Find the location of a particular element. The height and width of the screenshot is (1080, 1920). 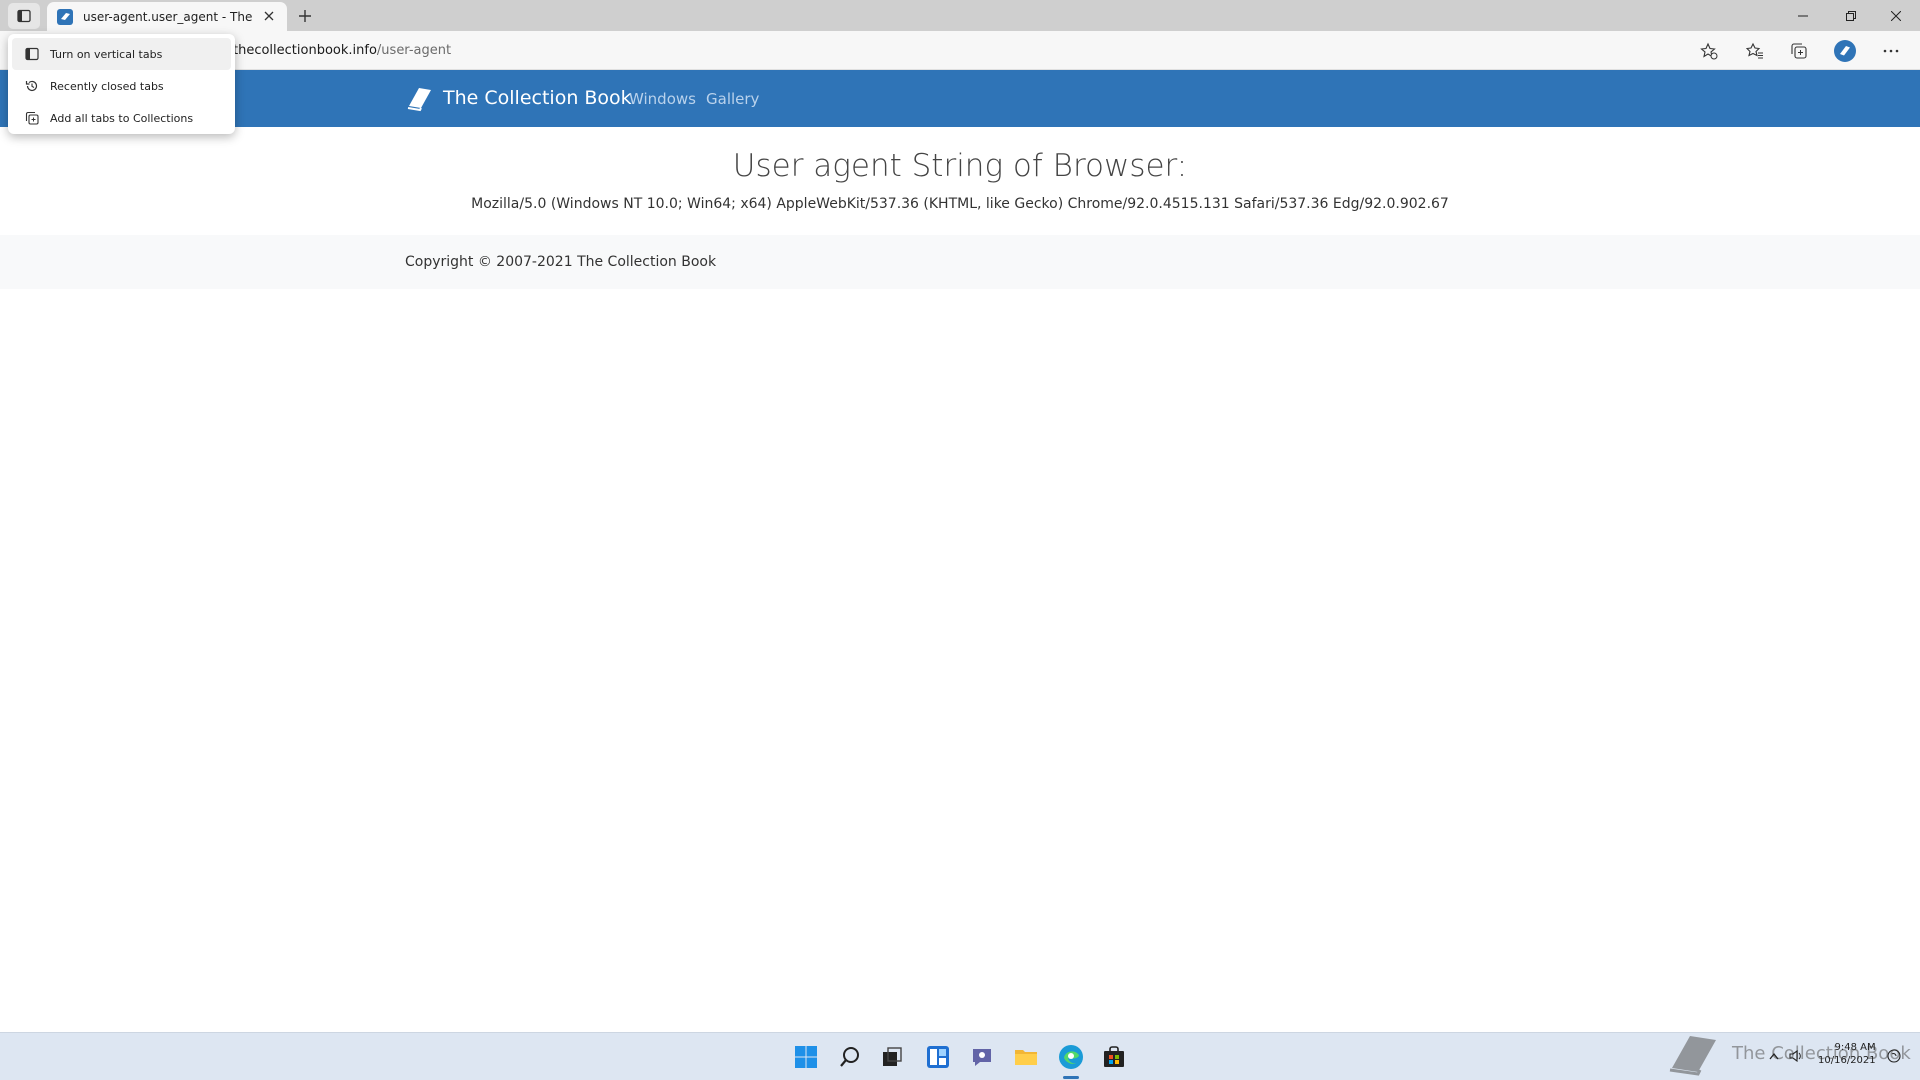

edge-taskbar-button is located at coordinates (1071, 1057).